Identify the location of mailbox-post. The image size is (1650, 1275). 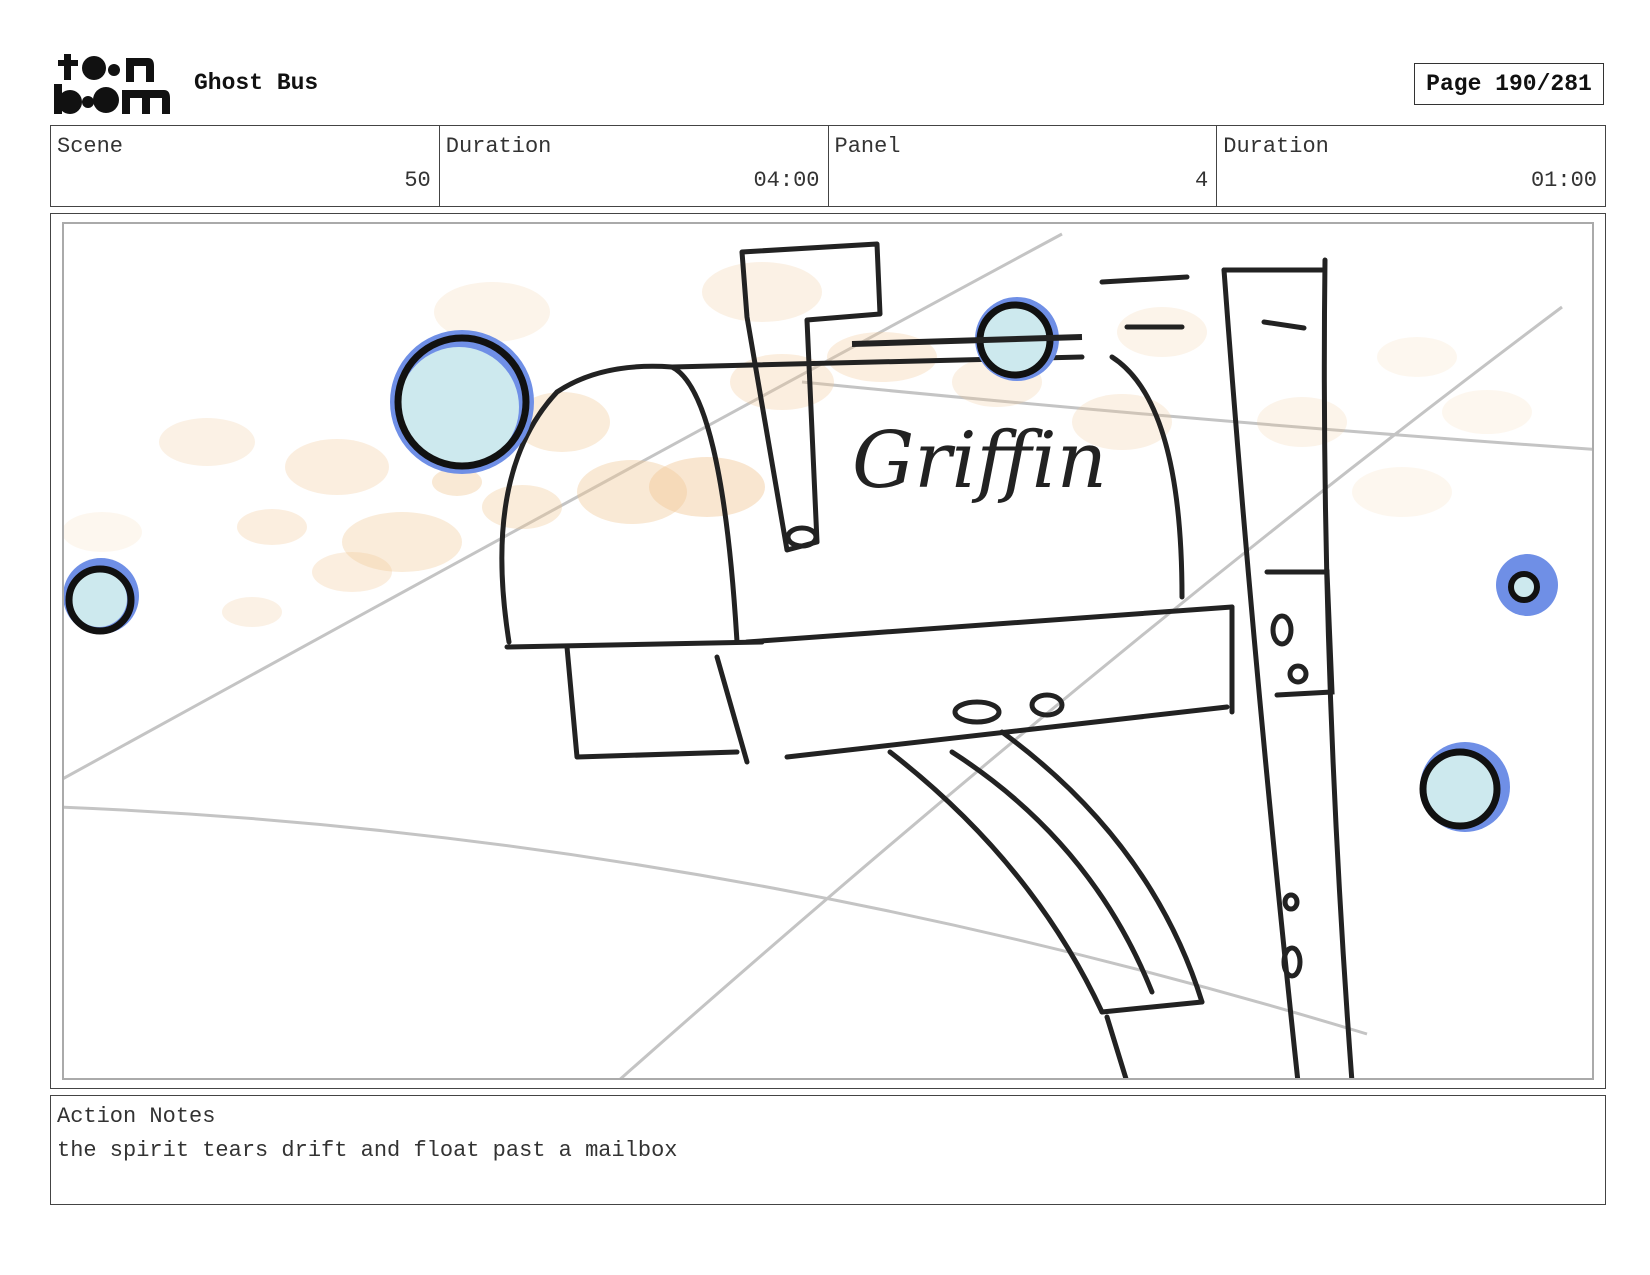
(1288, 667).